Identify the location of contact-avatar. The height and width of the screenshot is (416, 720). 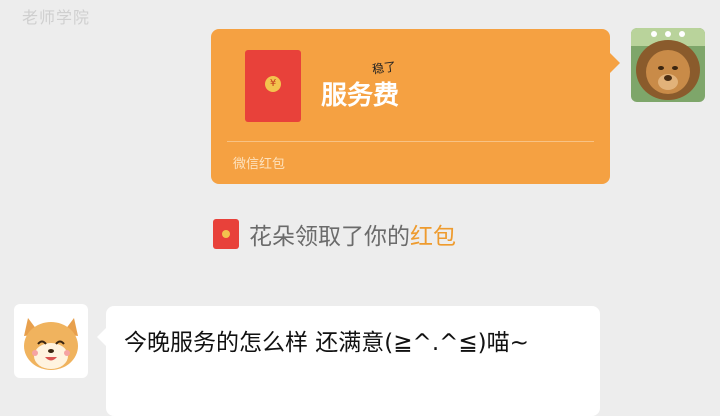
(51, 341).